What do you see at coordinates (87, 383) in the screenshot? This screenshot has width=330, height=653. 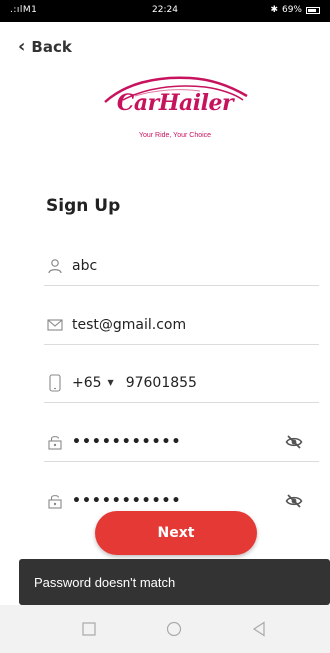 I see `country-code-select: +65` at bounding box center [87, 383].